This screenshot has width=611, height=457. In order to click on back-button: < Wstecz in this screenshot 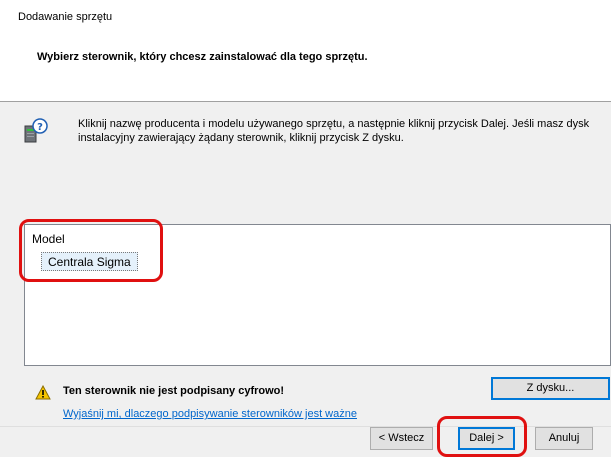, I will do `click(401, 438)`.